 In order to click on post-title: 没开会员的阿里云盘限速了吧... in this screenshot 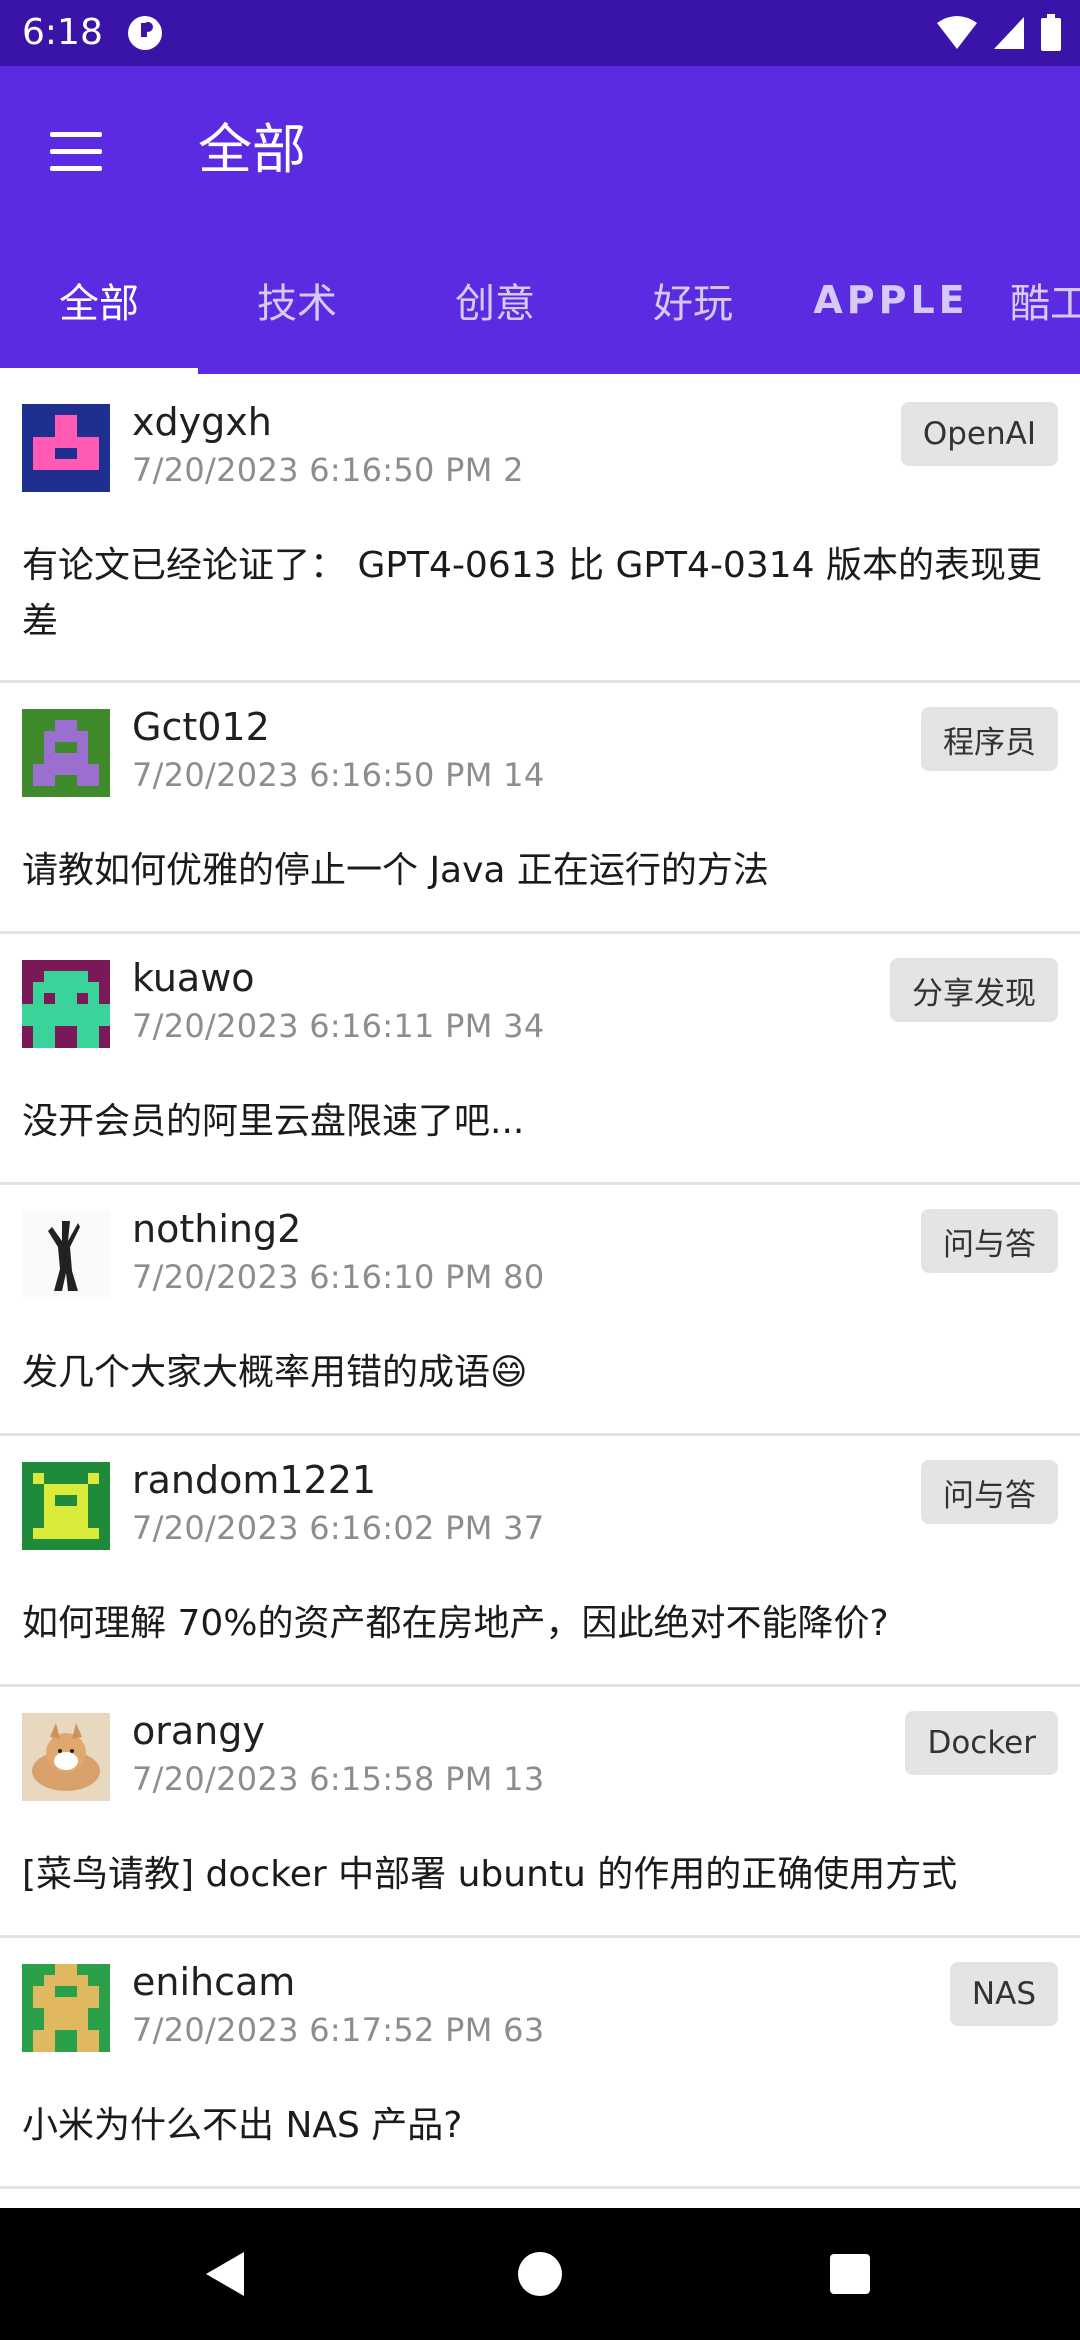, I will do `click(541, 1122)`.